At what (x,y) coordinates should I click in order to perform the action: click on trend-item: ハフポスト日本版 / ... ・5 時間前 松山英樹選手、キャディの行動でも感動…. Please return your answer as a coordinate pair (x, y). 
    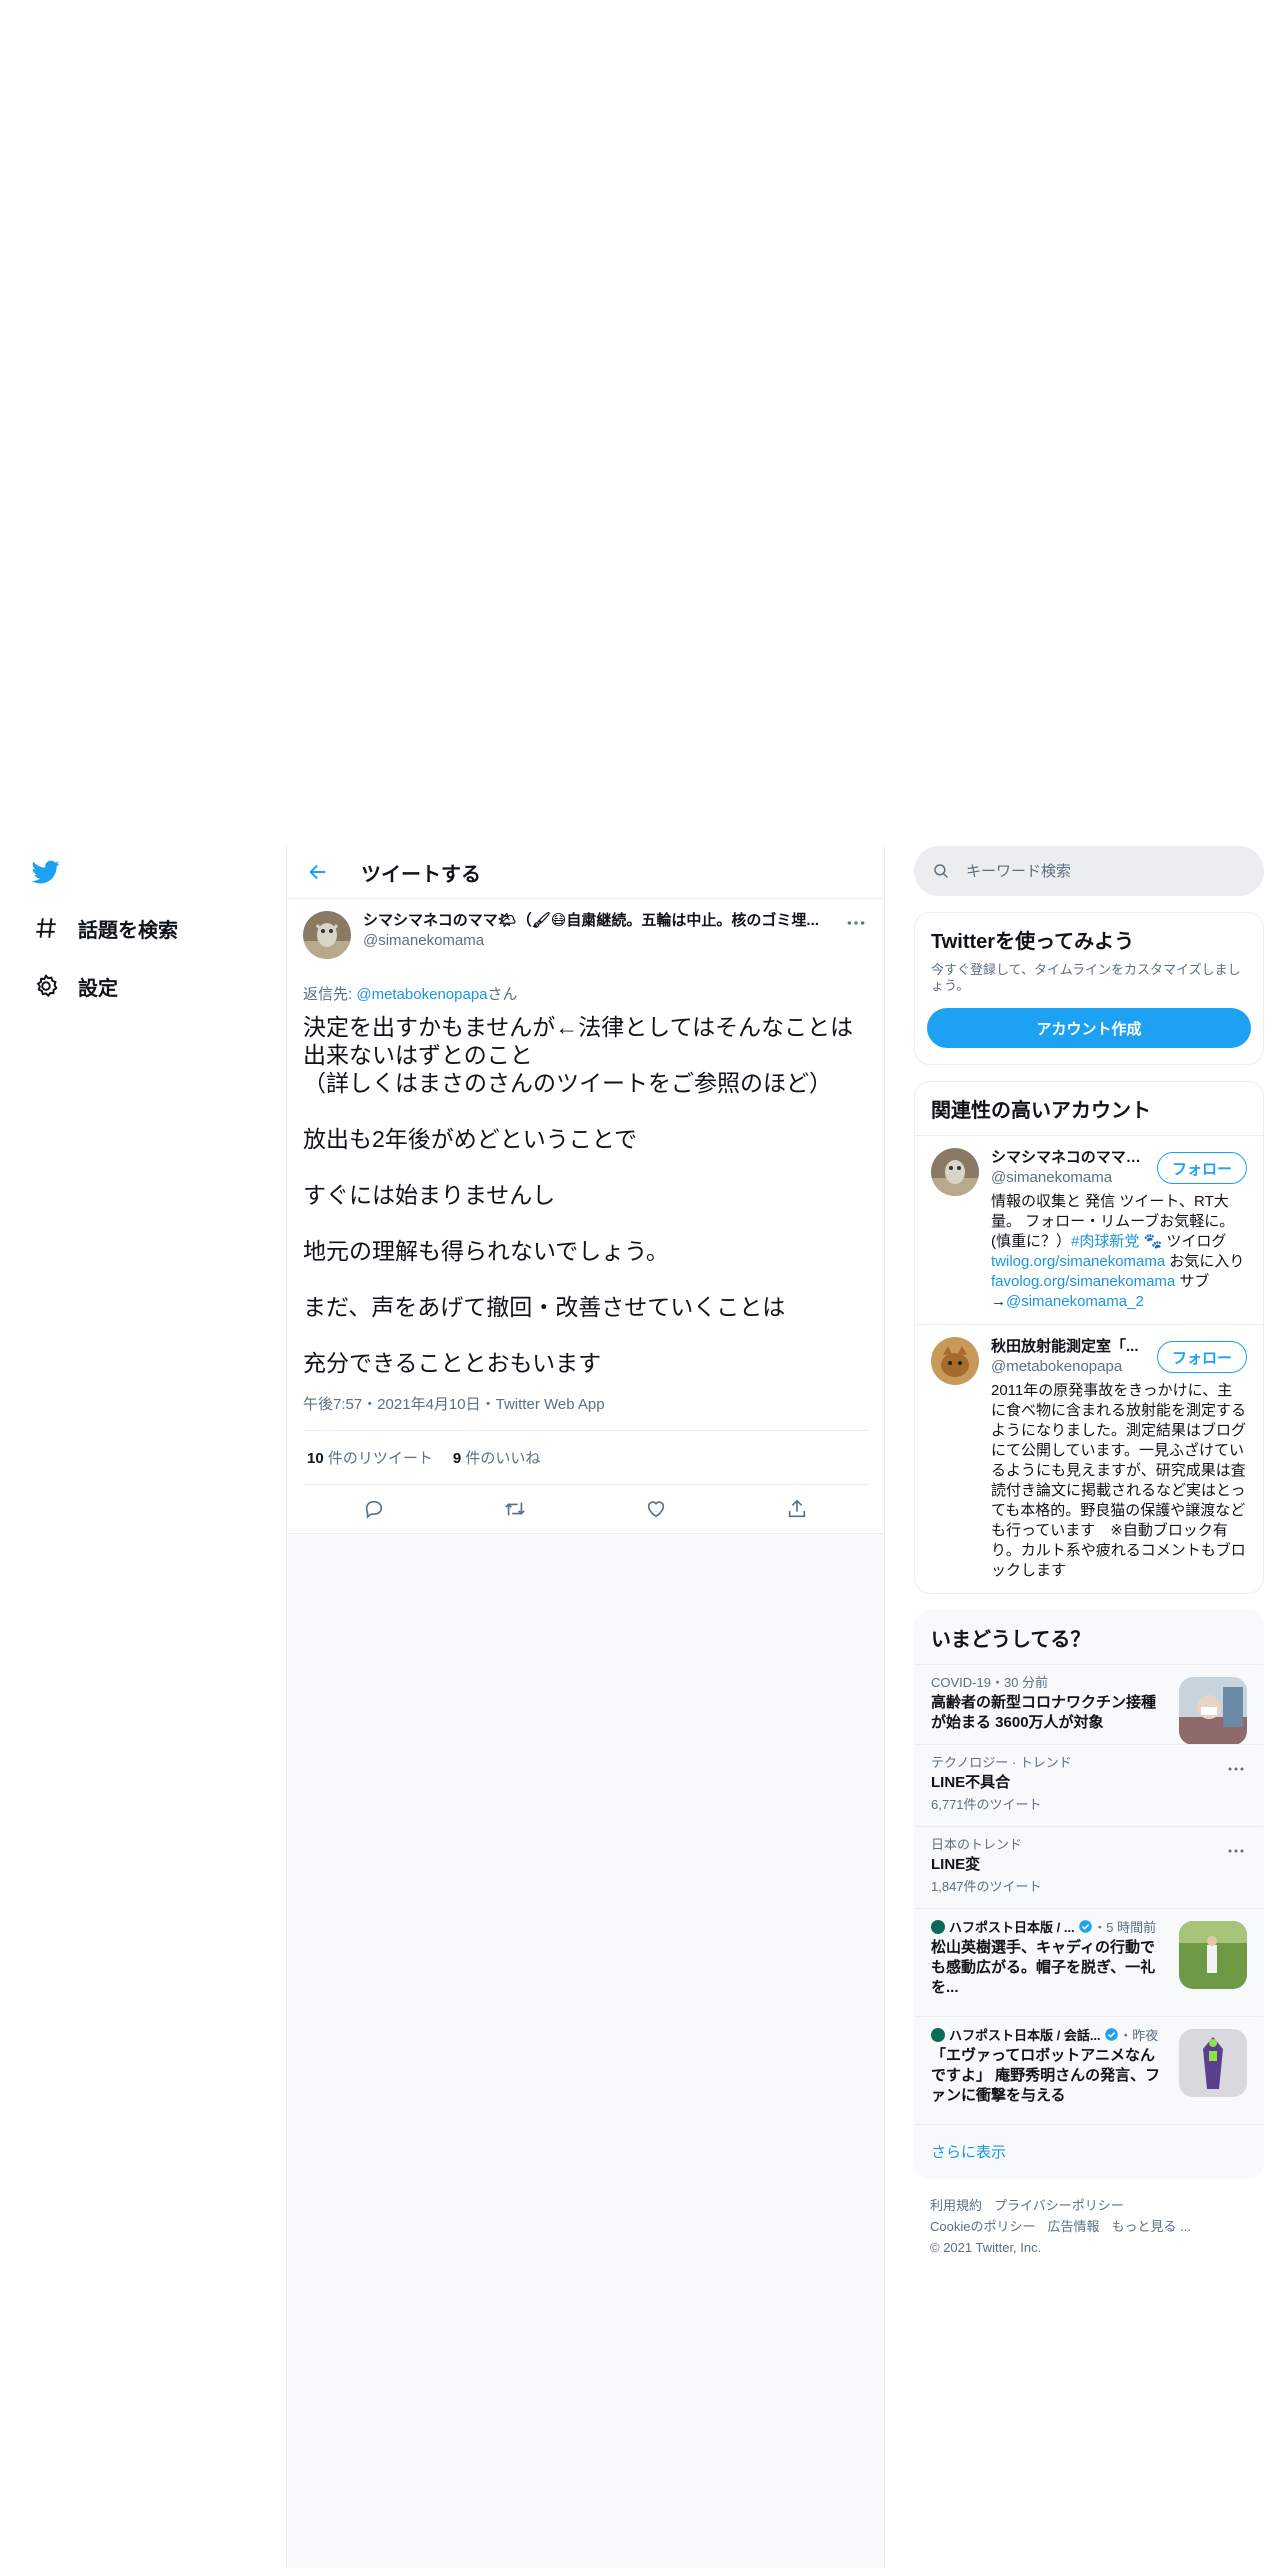
    Looking at the image, I should click on (1089, 1962).